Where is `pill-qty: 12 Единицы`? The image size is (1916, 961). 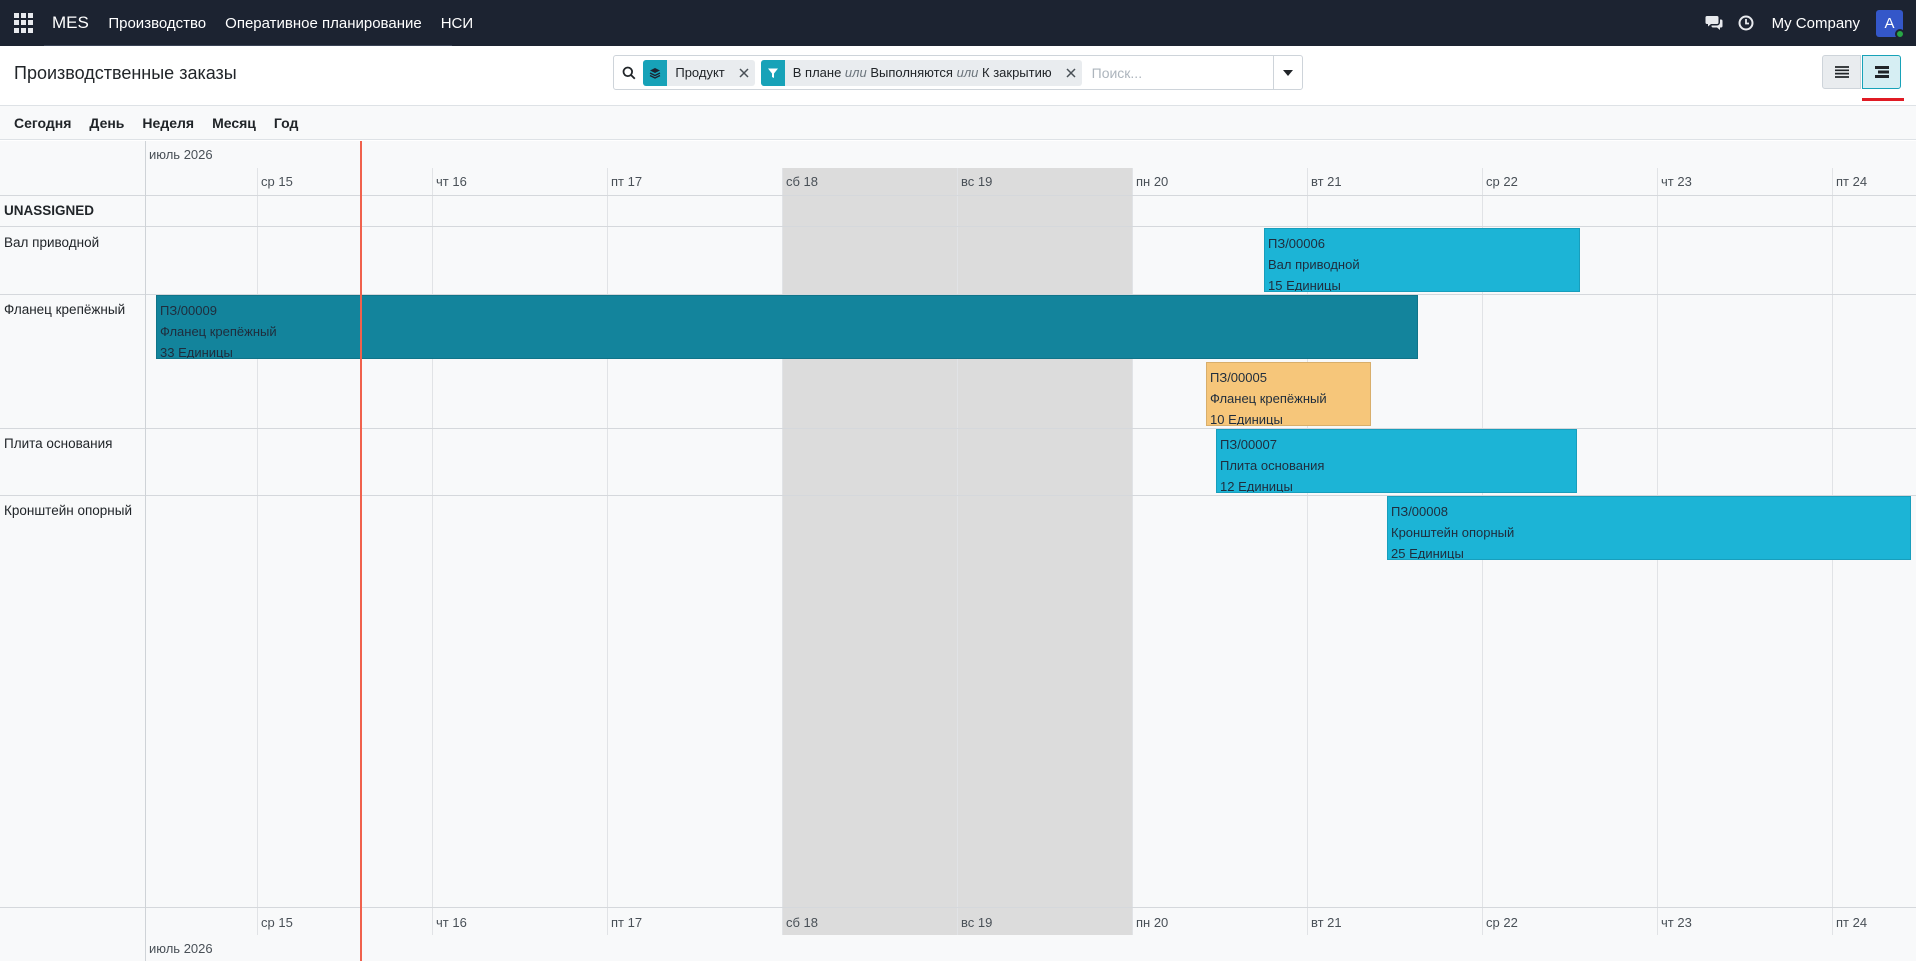 pill-qty: 12 Единицы is located at coordinates (1256, 486).